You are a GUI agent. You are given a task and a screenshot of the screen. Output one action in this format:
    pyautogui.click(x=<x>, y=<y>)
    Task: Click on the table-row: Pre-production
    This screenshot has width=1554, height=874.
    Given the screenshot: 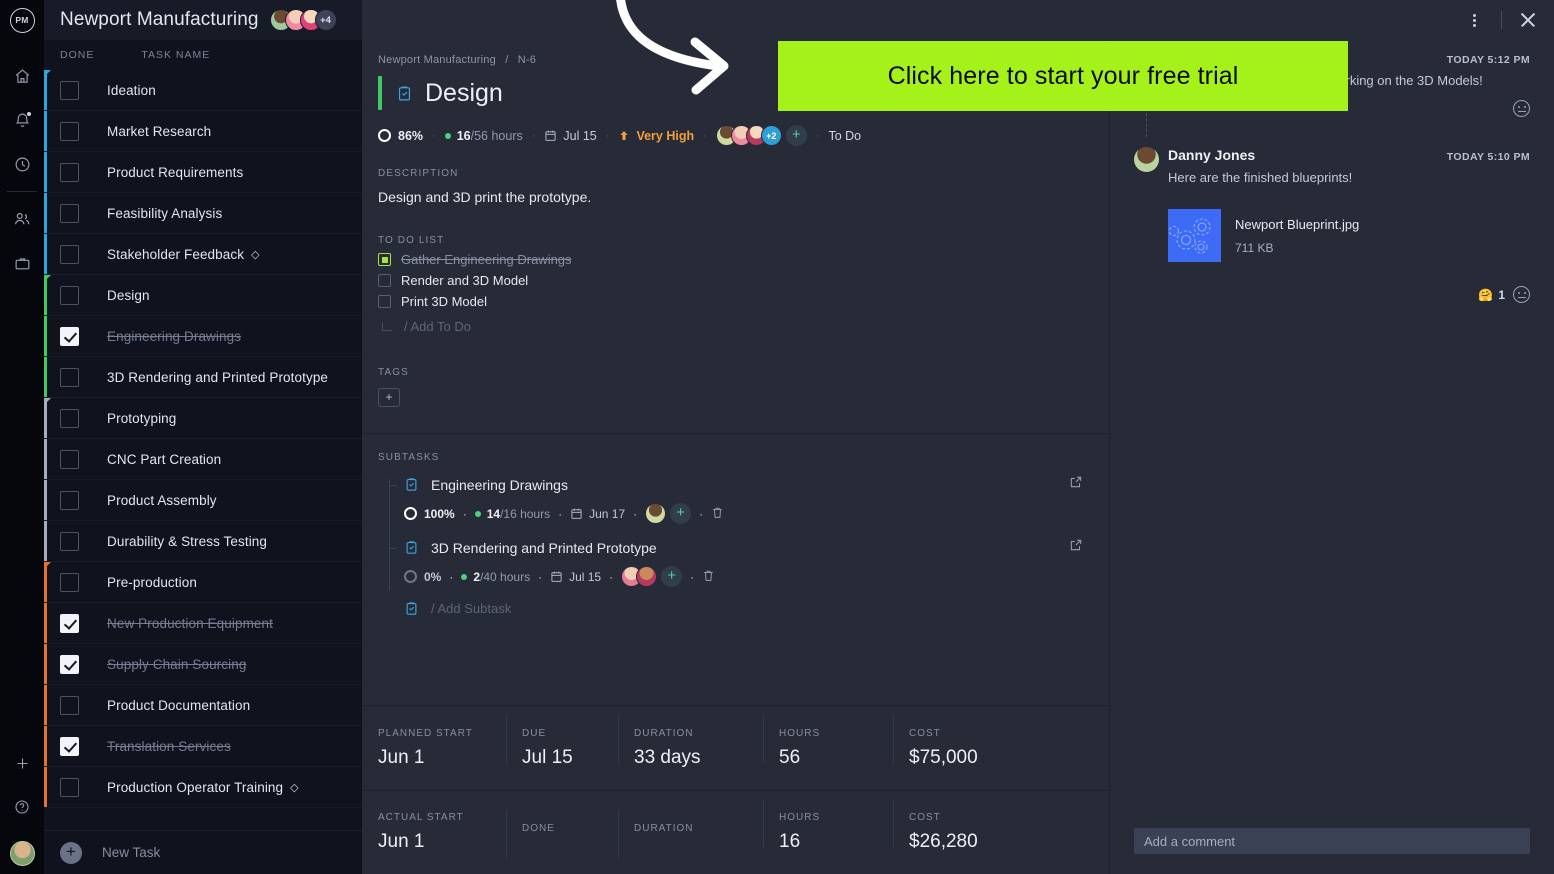 What is the action you would take?
    pyautogui.click(x=203, y=582)
    